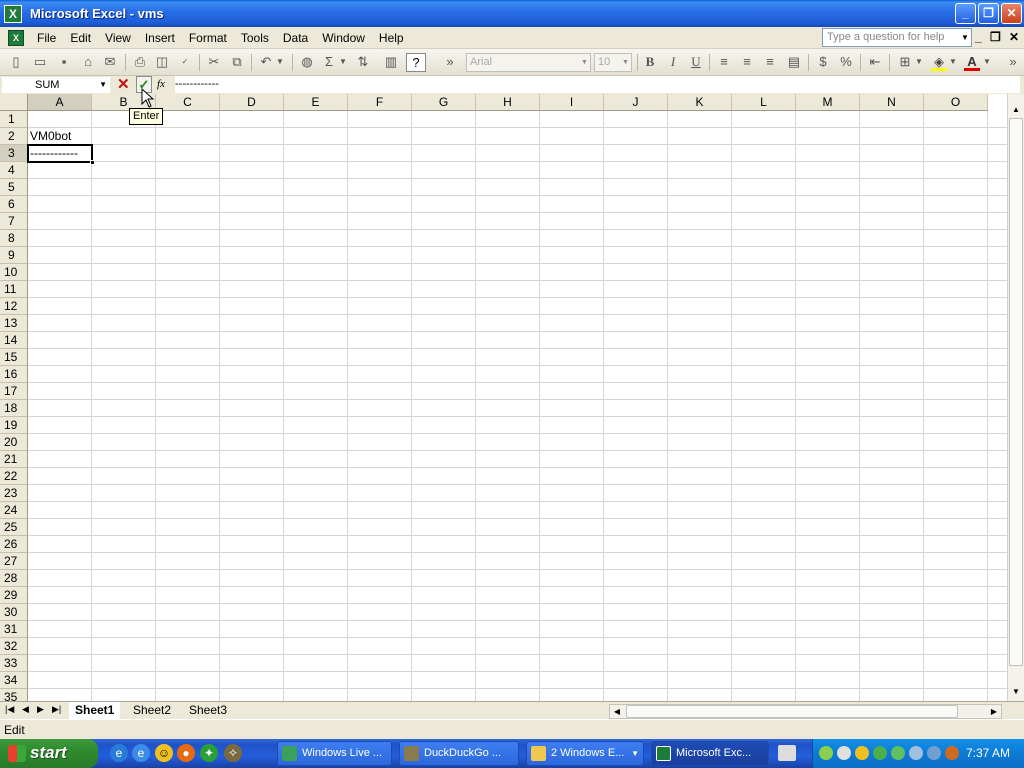 The width and height of the screenshot is (1024, 768). Describe the element at coordinates (186, 753) in the screenshot. I see `firefox-icon: ●` at that location.